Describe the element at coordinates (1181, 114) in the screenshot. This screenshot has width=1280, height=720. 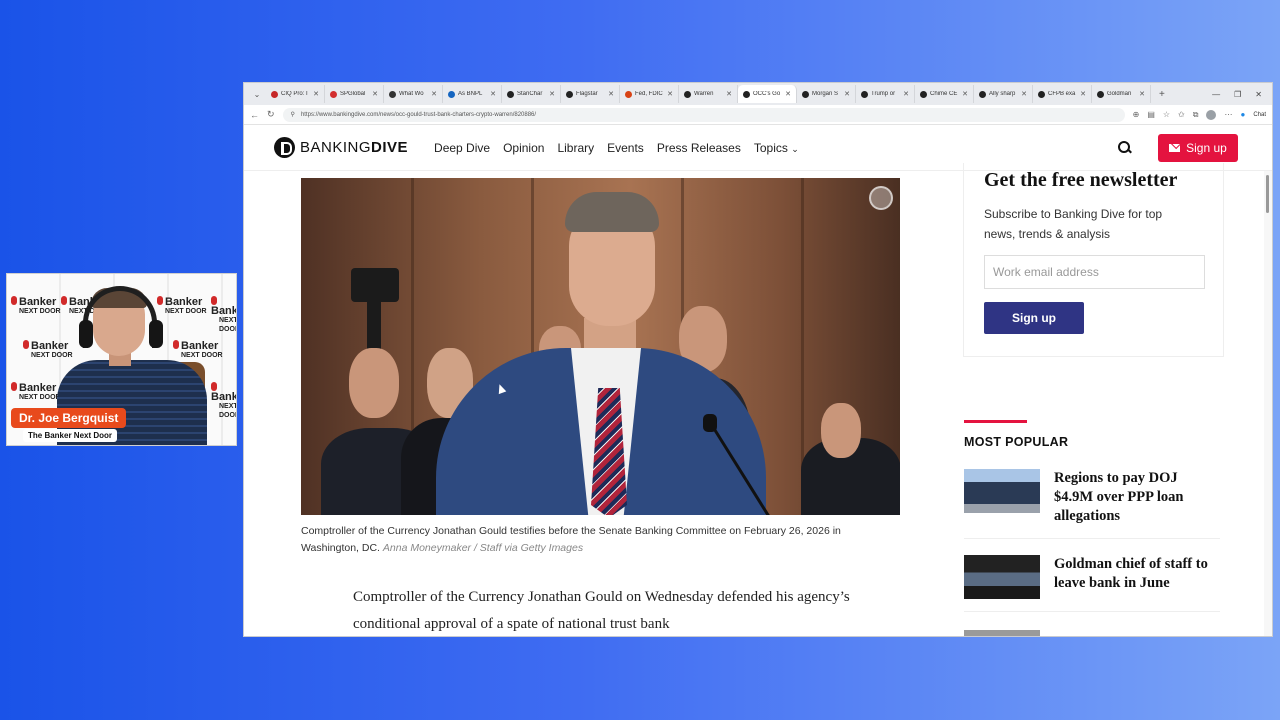
I see `favorites-icon: ✩` at that location.